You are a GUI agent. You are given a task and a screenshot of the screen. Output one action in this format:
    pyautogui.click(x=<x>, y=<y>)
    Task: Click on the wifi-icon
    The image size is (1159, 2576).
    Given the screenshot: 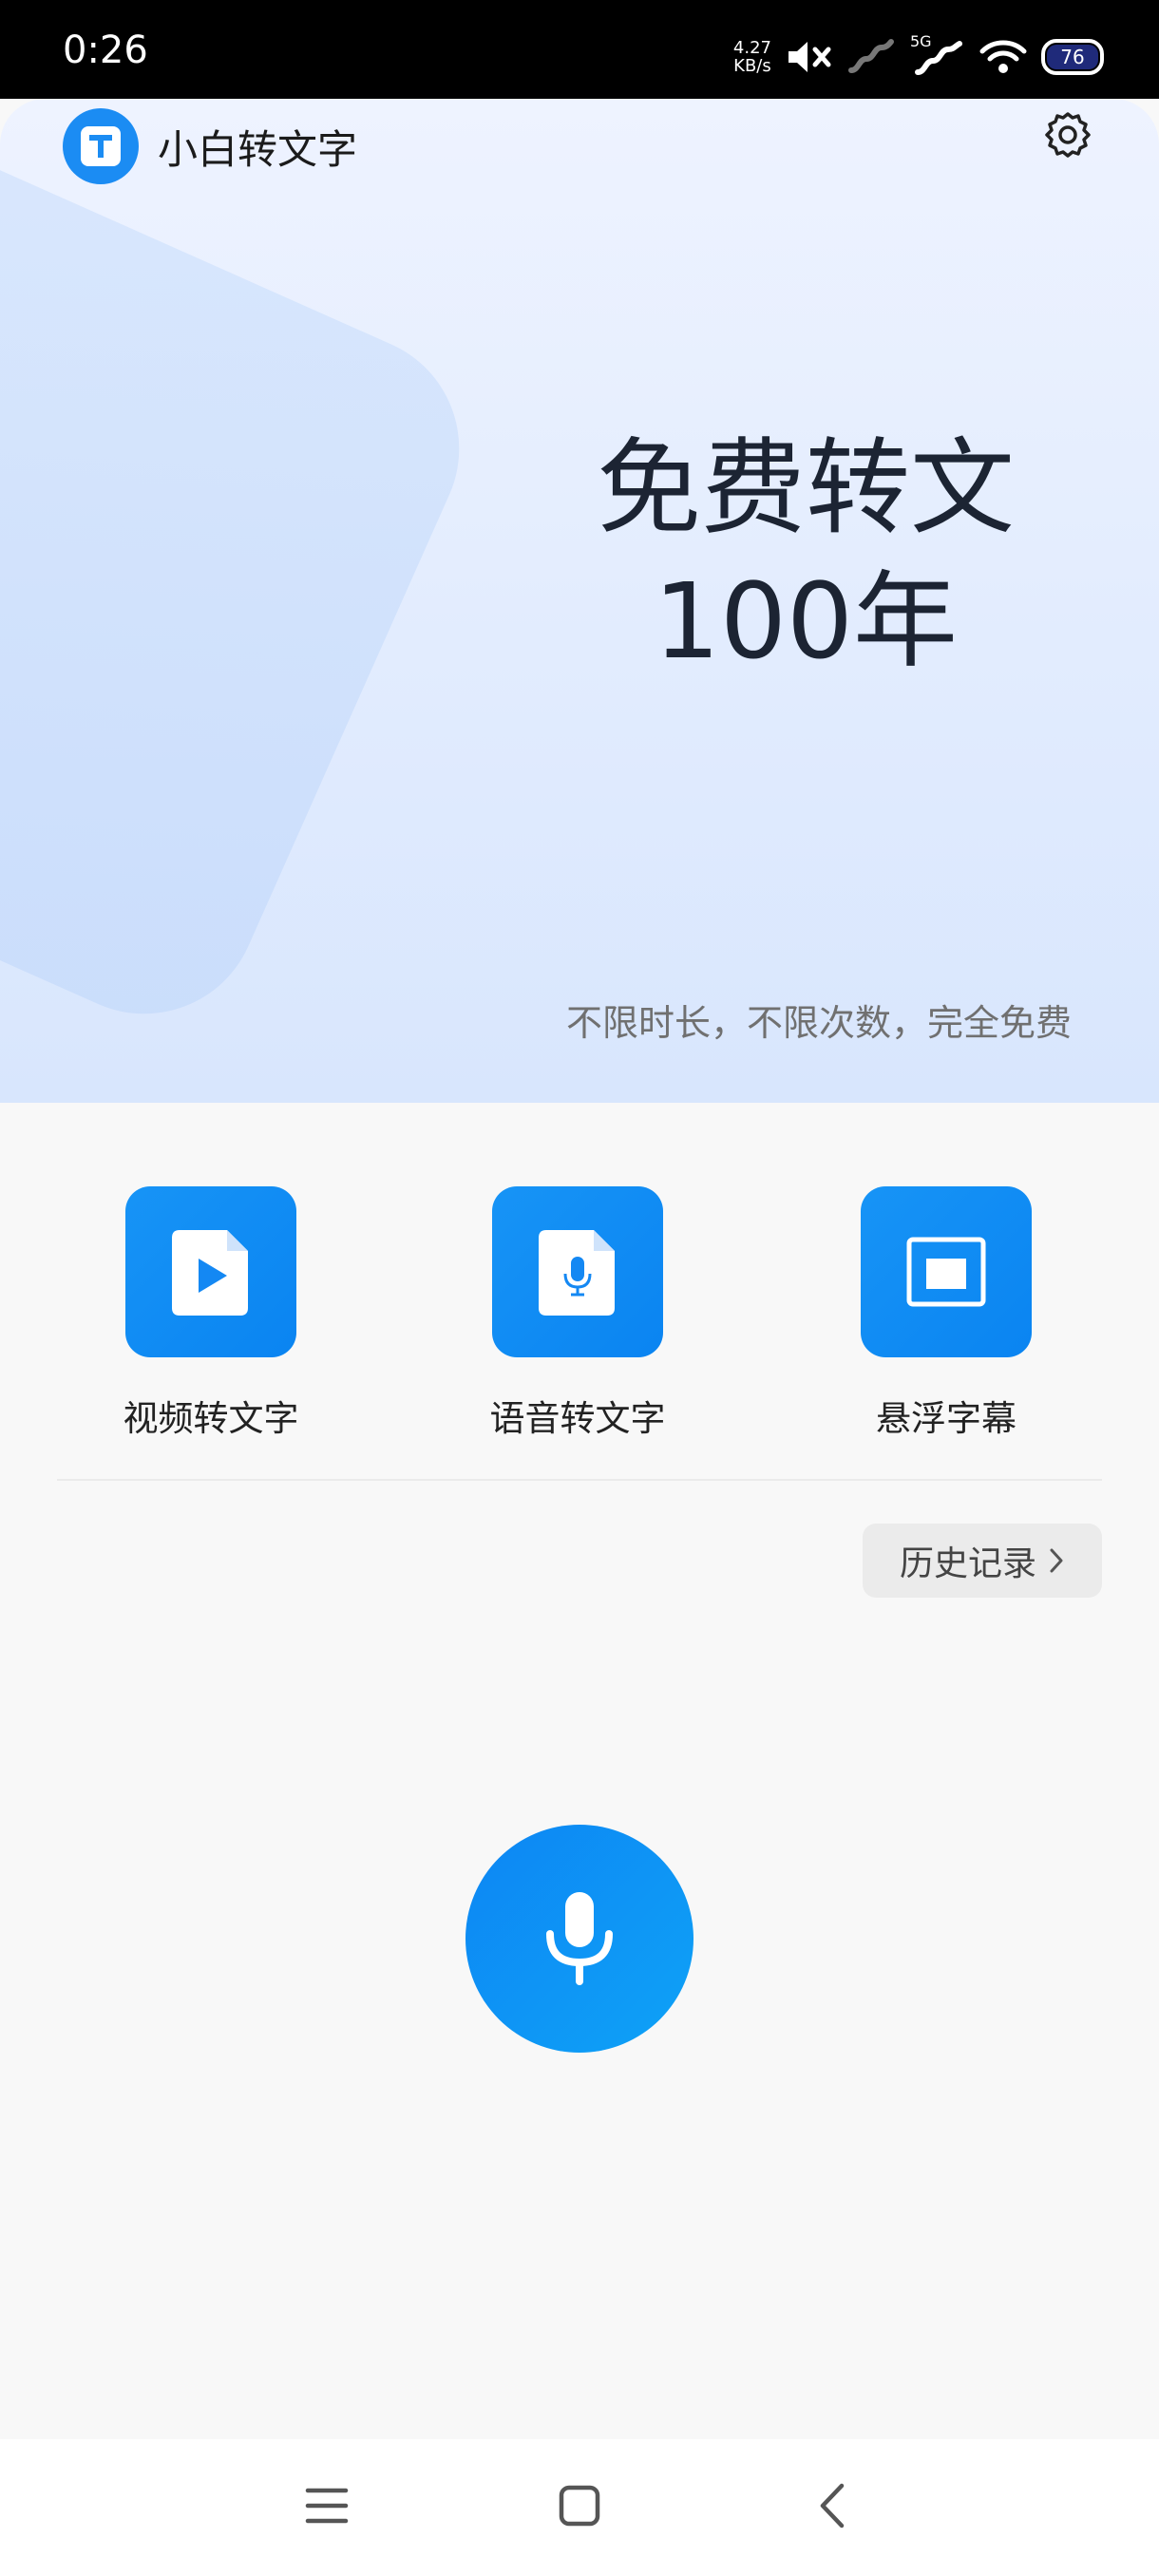 What is the action you would take?
    pyautogui.click(x=1003, y=56)
    